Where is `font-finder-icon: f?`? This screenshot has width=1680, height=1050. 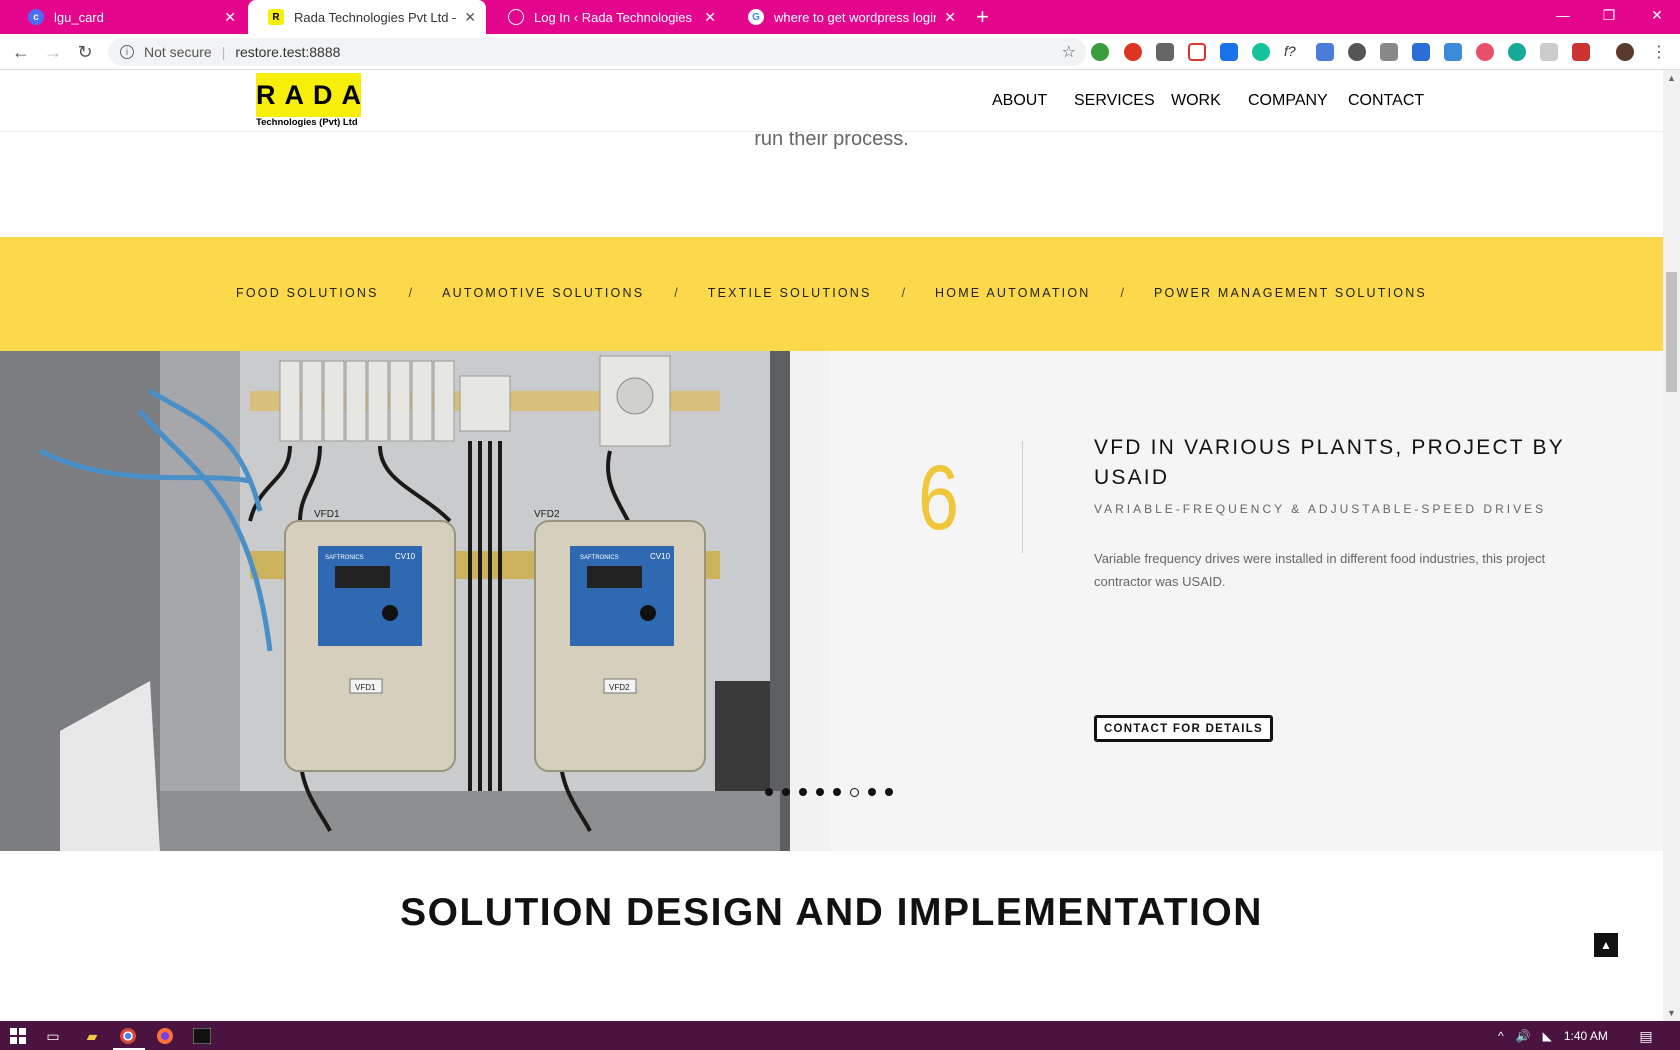 font-finder-icon: f? is located at coordinates (1293, 52).